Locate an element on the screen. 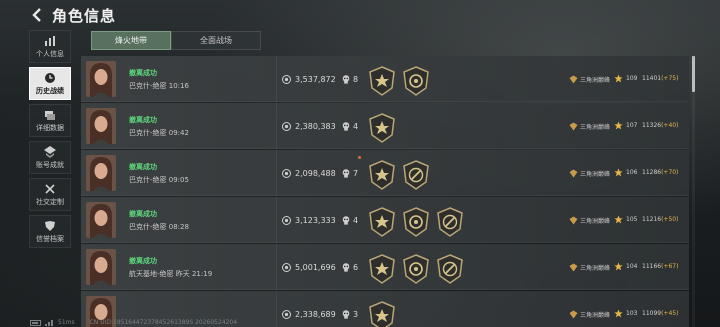 The height and width of the screenshot is (327, 720). level-value: 104 is located at coordinates (632, 266).